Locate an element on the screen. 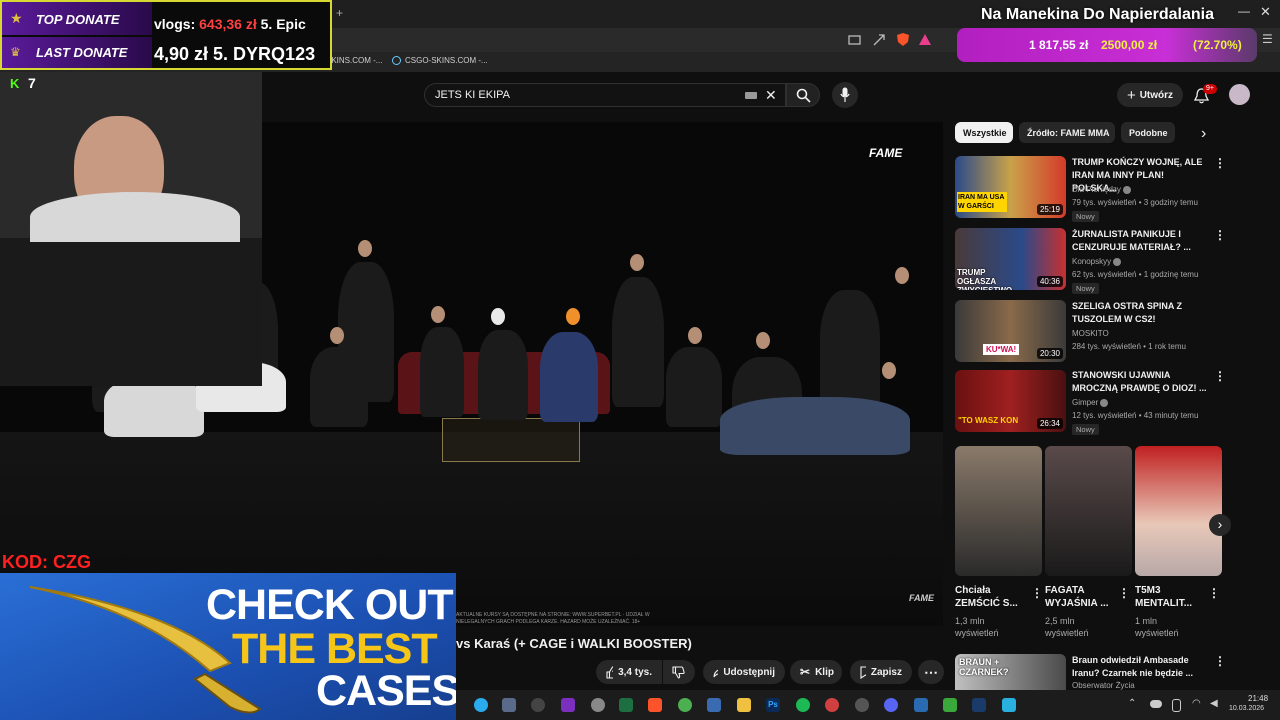  recommended-title: SZELIGA OSTRA SPINA Z TUSZOLEM W CS2! is located at coordinates (1141, 313).